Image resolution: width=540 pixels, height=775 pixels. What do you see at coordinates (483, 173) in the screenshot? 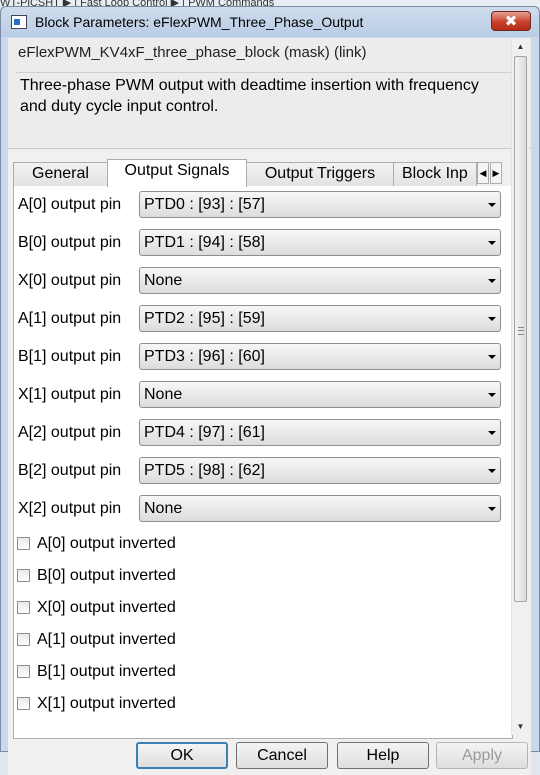
I see `tab-scroll-left-icon: ◀` at bounding box center [483, 173].